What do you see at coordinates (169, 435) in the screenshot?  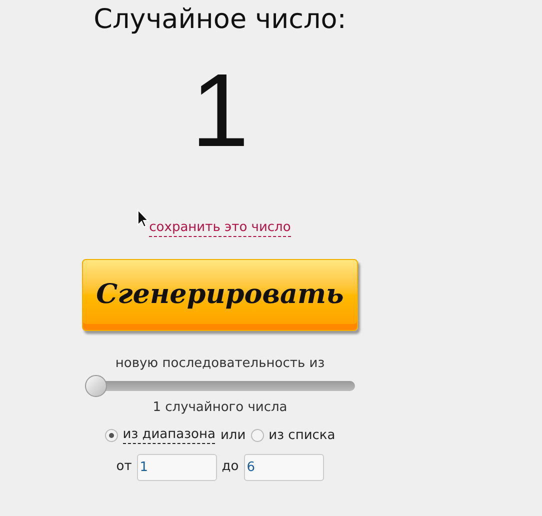 I see `option-label: из диапазона` at bounding box center [169, 435].